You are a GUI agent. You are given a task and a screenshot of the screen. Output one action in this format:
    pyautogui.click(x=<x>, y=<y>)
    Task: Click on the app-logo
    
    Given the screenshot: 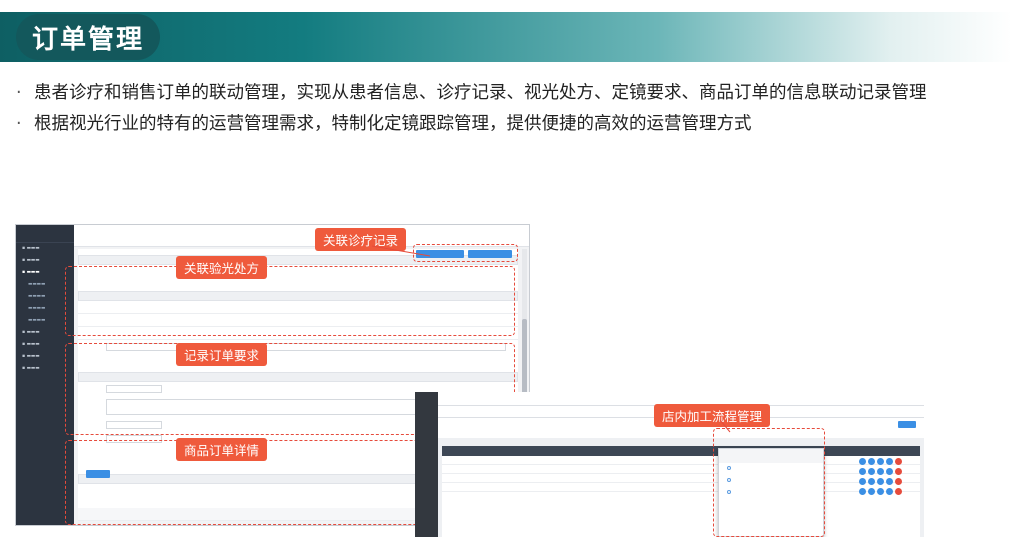 What is the action you would take?
    pyautogui.click(x=45, y=234)
    